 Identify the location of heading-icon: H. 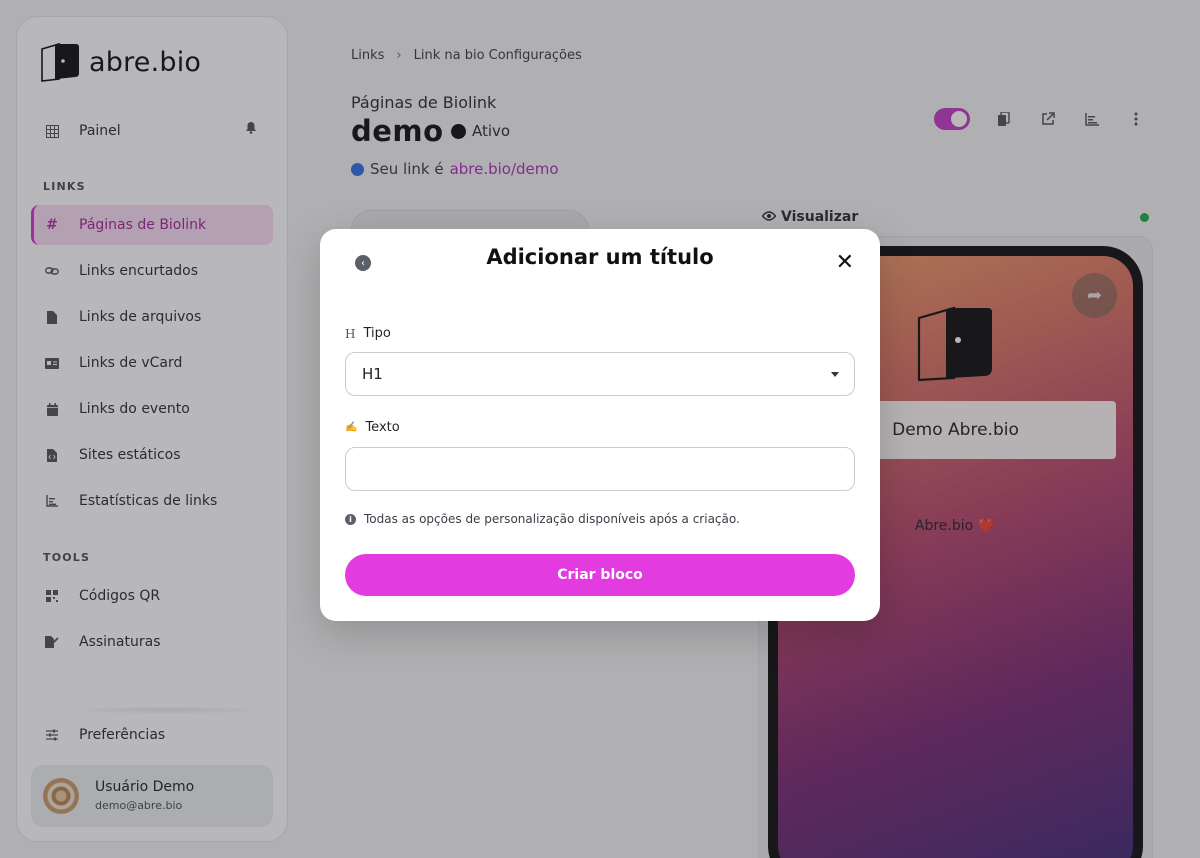
(350, 333).